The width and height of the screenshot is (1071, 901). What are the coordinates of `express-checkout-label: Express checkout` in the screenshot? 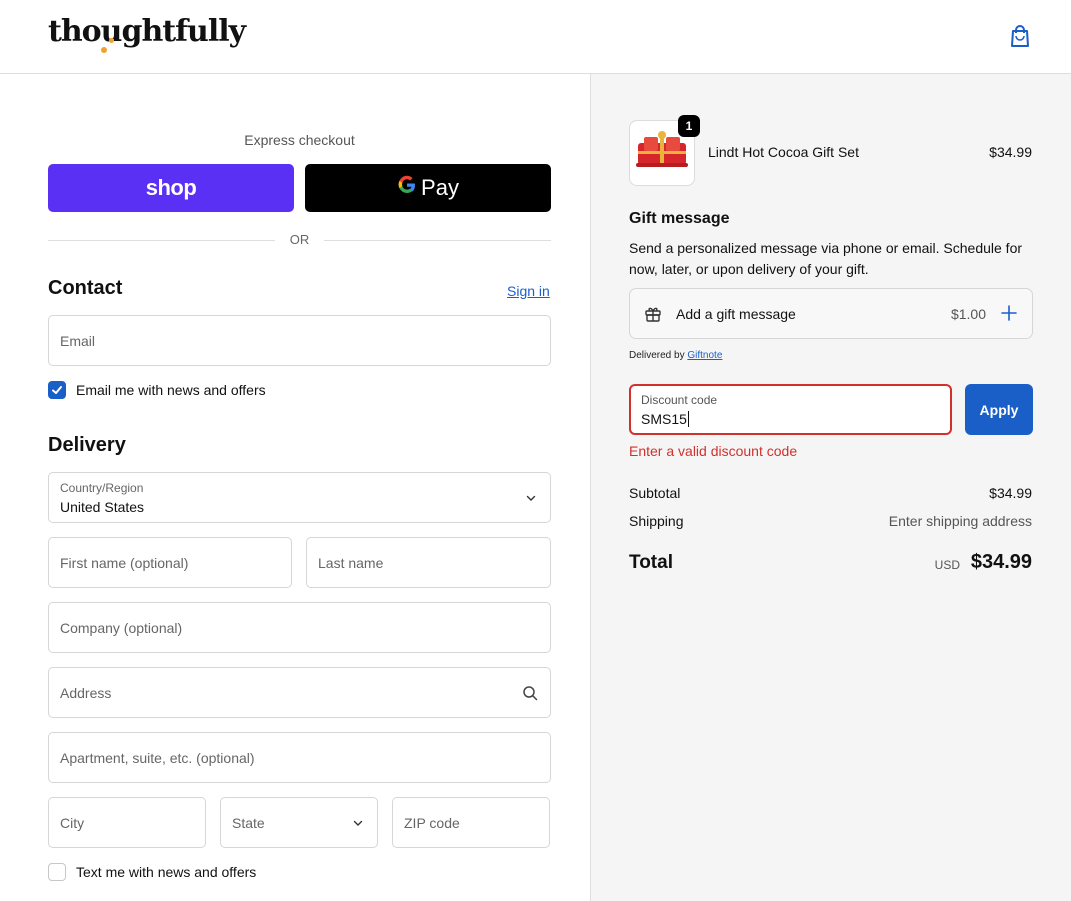 It's located at (299, 140).